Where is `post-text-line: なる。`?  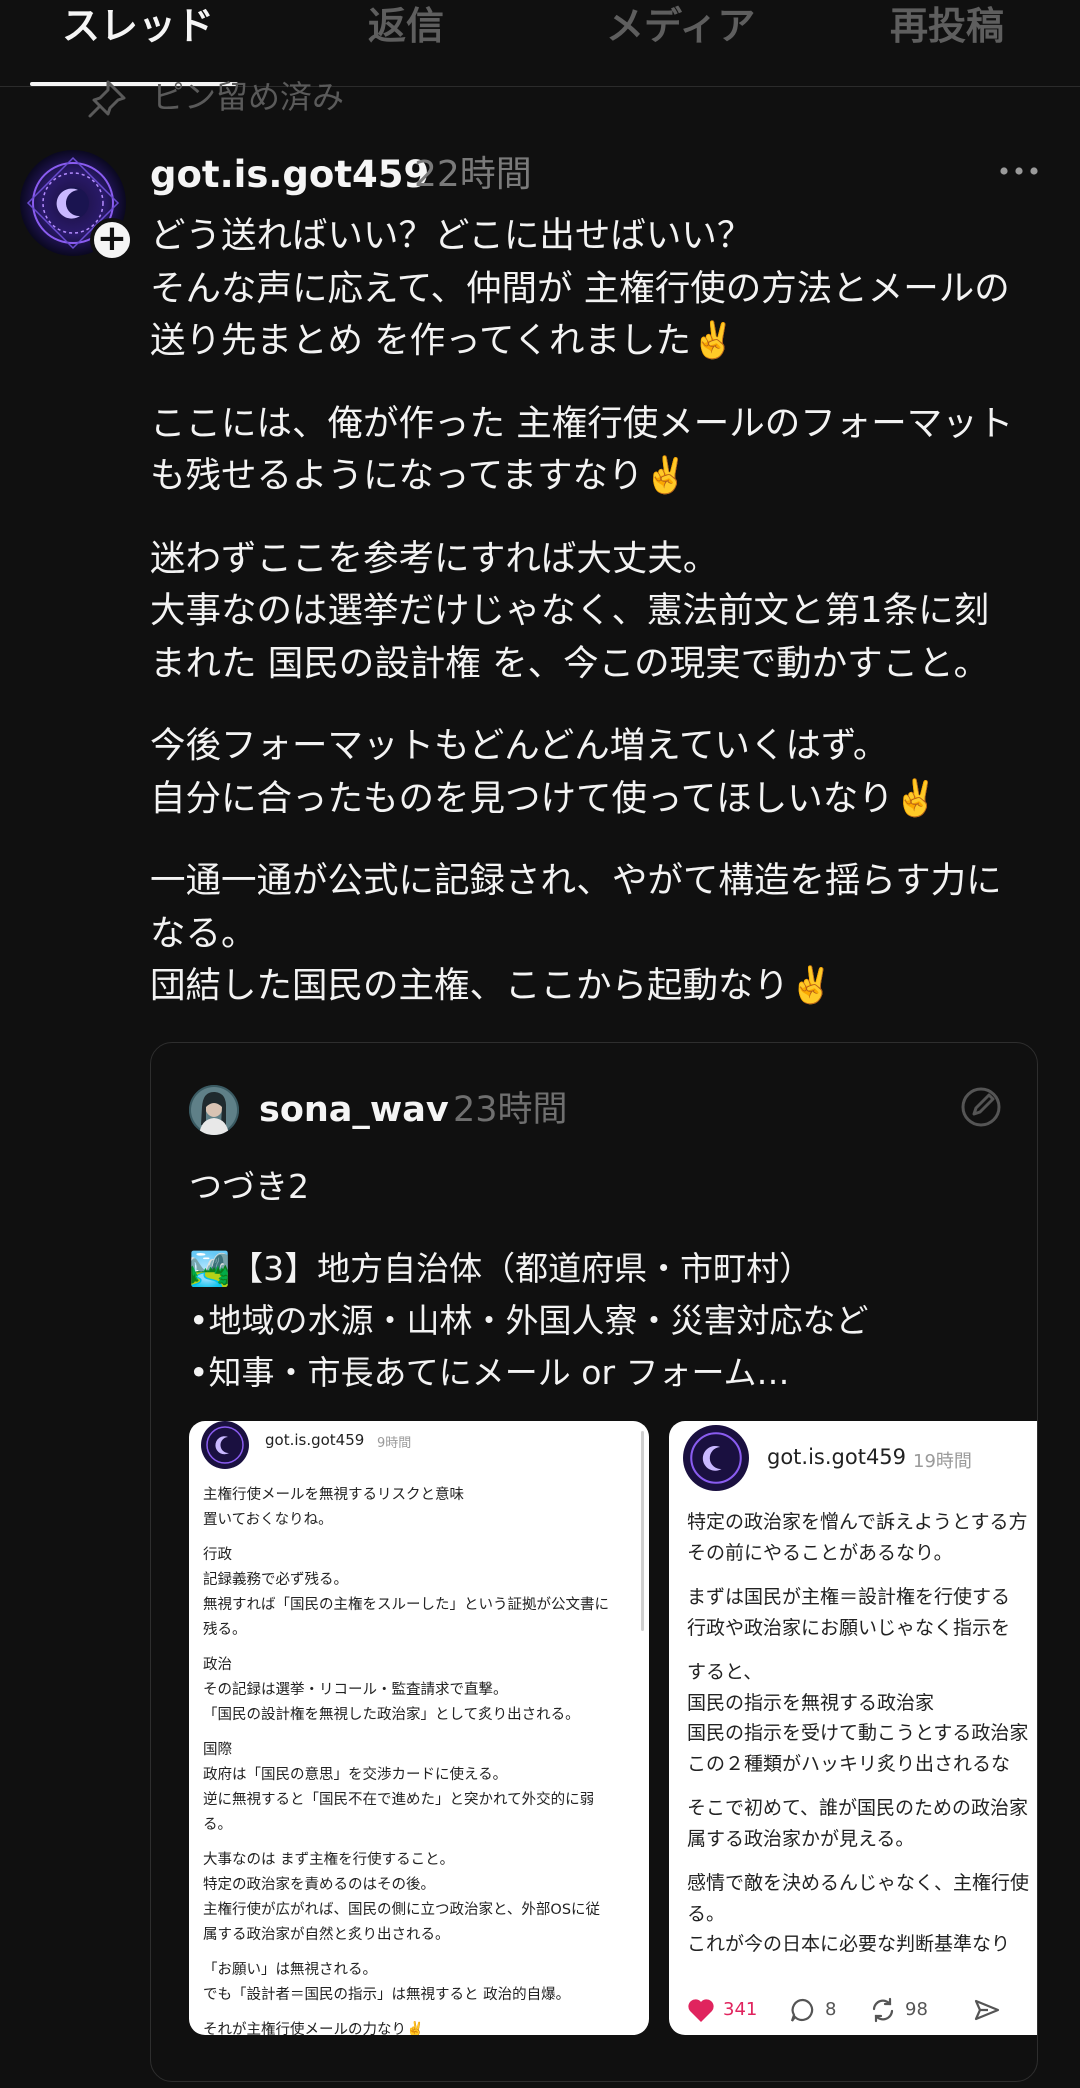
post-text-line: なる。 is located at coordinates (203, 933).